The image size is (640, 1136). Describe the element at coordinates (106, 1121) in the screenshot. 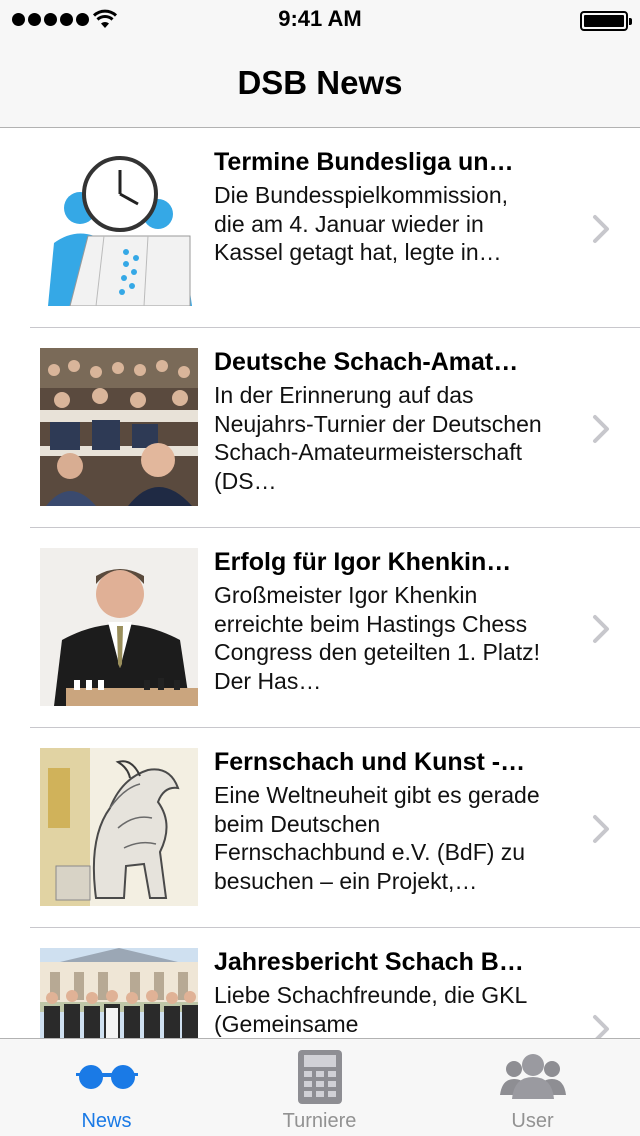

I see `tab-label: News` at that location.